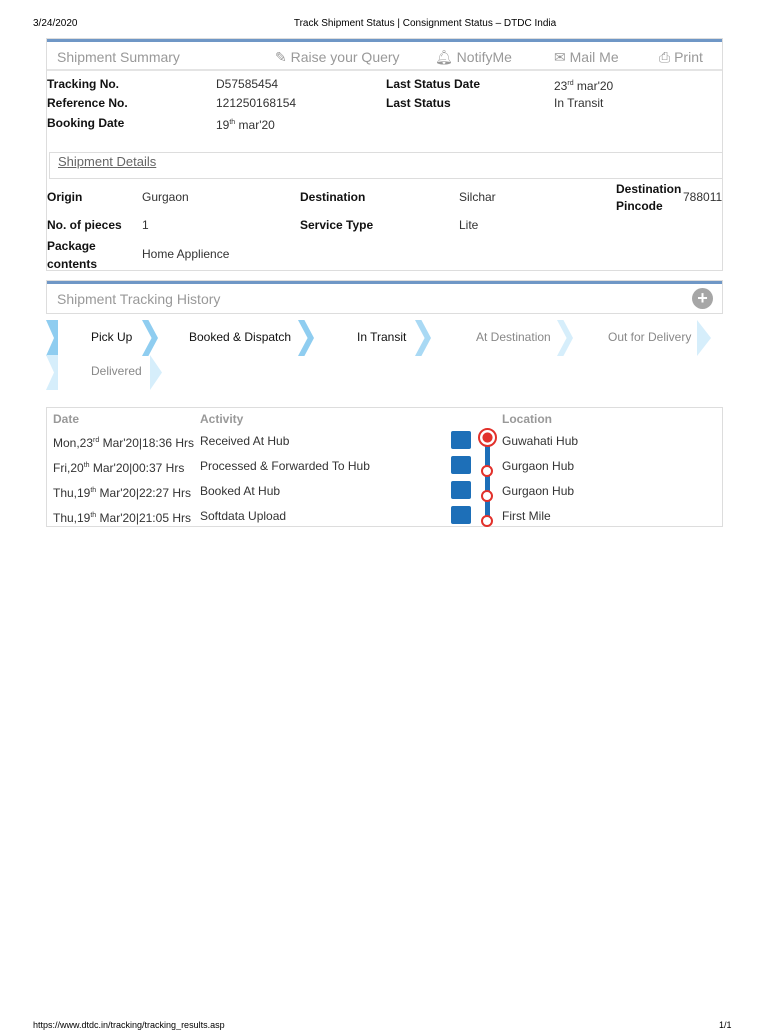  I want to click on row-location: Guwahati Hub, so click(540, 441).